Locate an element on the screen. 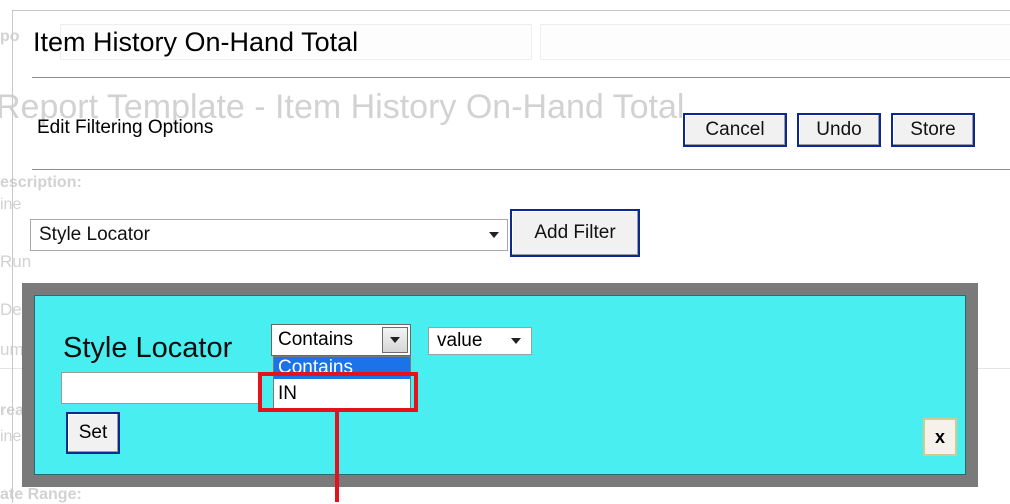  operator-dropdown-button is located at coordinates (395, 340).